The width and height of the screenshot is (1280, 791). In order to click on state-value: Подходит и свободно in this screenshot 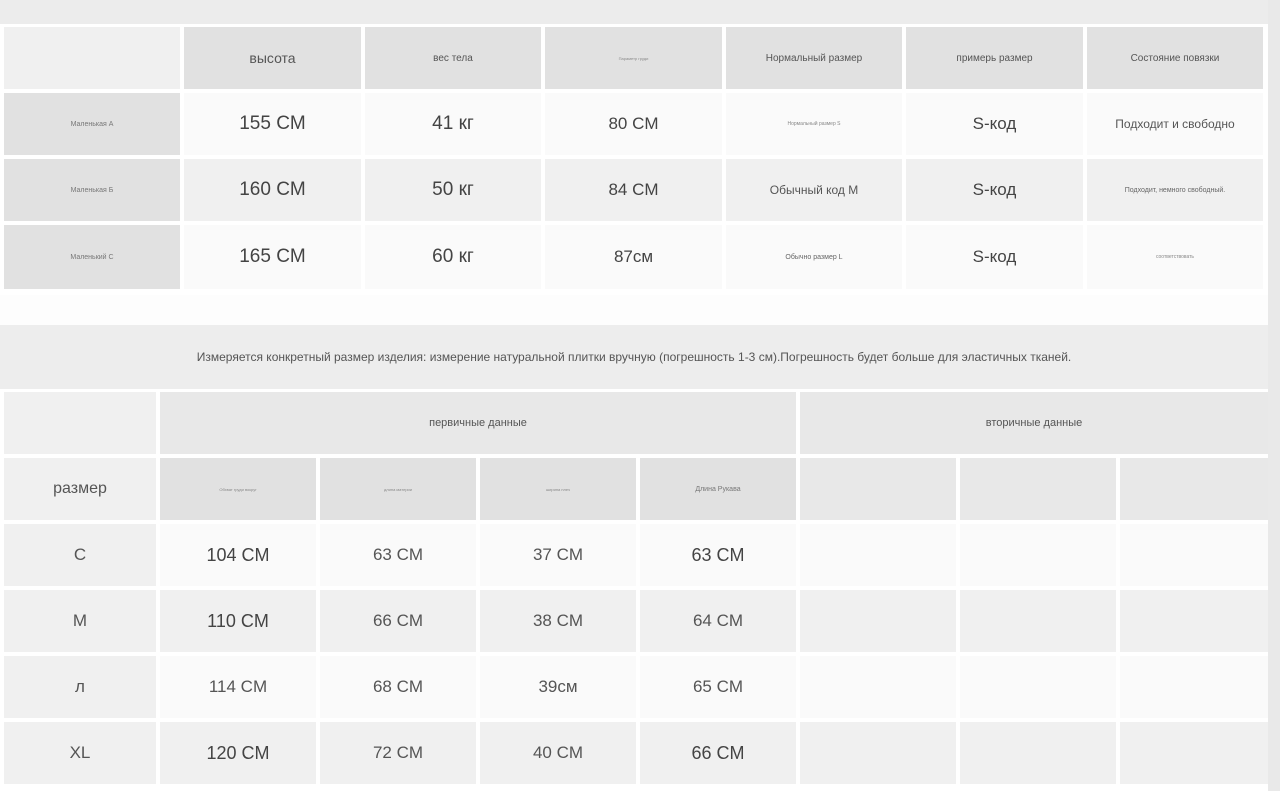, I will do `click(1175, 124)`.